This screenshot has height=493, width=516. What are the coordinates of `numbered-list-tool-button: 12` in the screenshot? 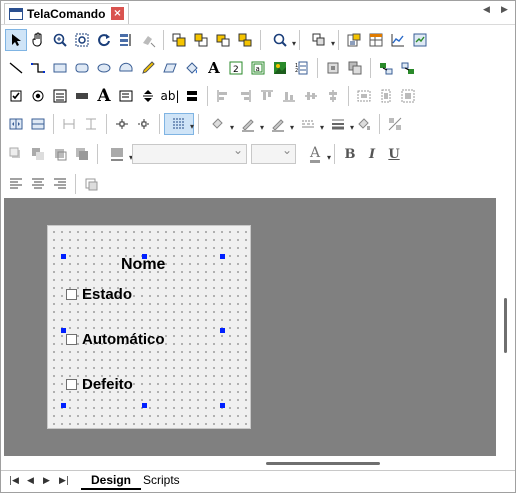 It's located at (302, 68).